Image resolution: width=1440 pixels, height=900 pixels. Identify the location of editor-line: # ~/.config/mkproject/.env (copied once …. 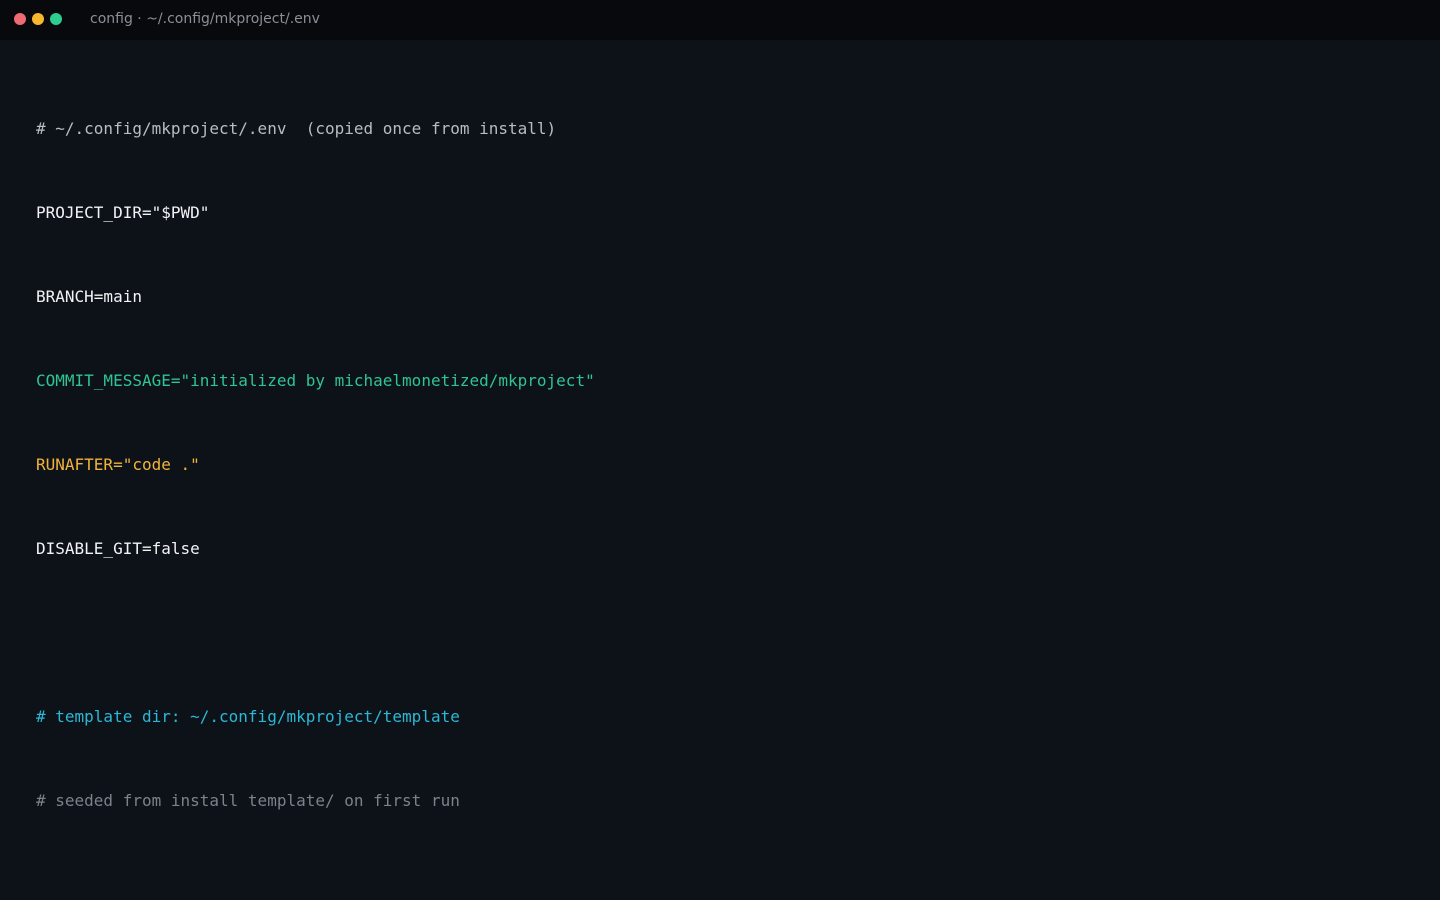
(315, 129).